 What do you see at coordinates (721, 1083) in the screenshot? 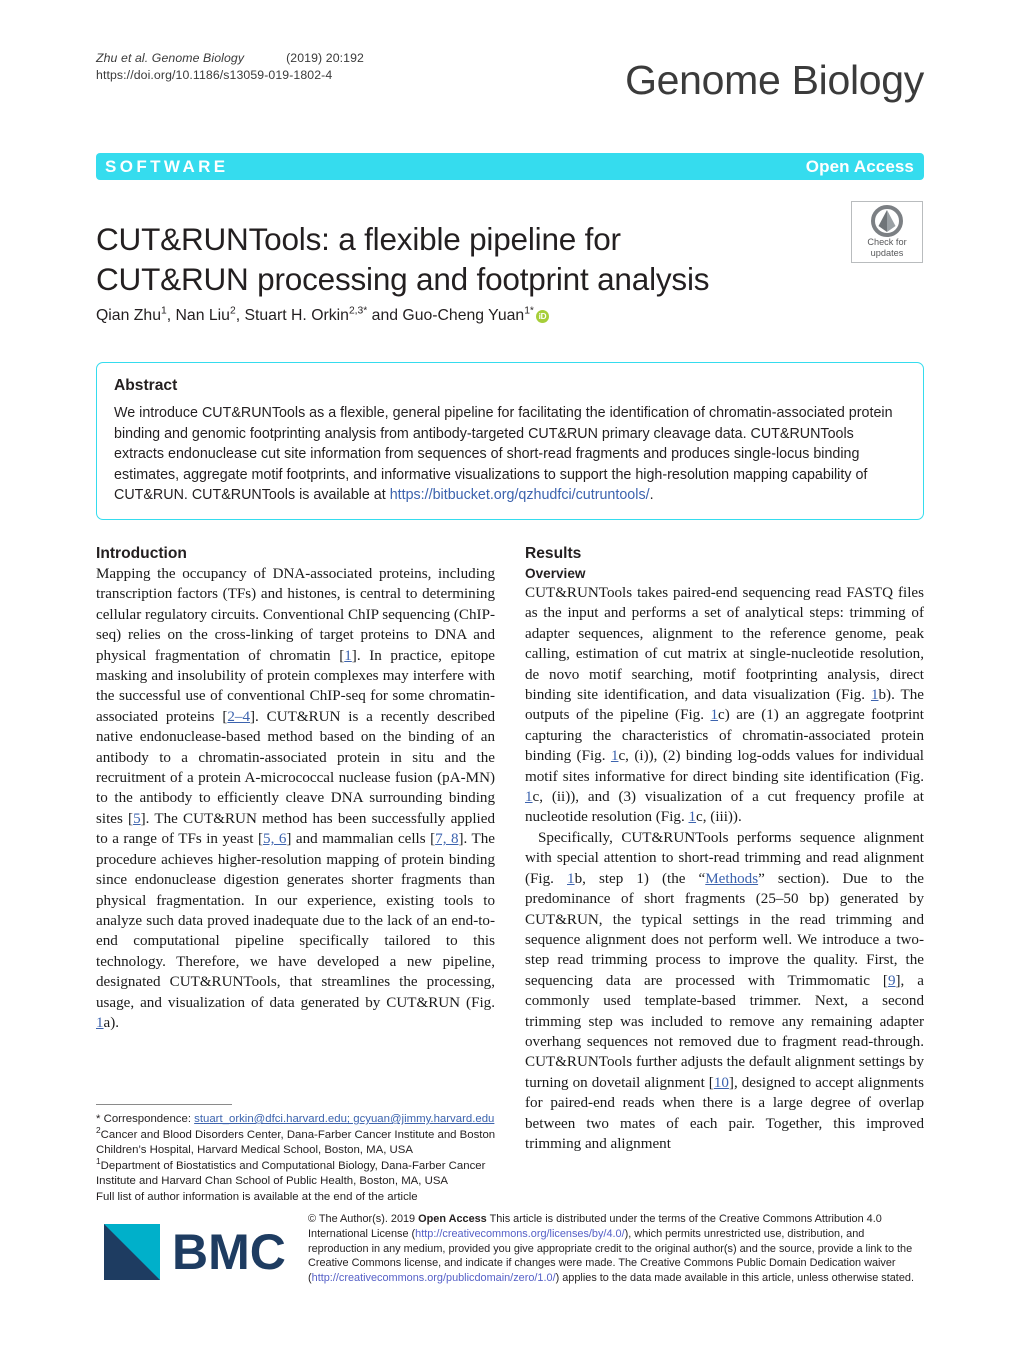
I see `citation-link: 10` at bounding box center [721, 1083].